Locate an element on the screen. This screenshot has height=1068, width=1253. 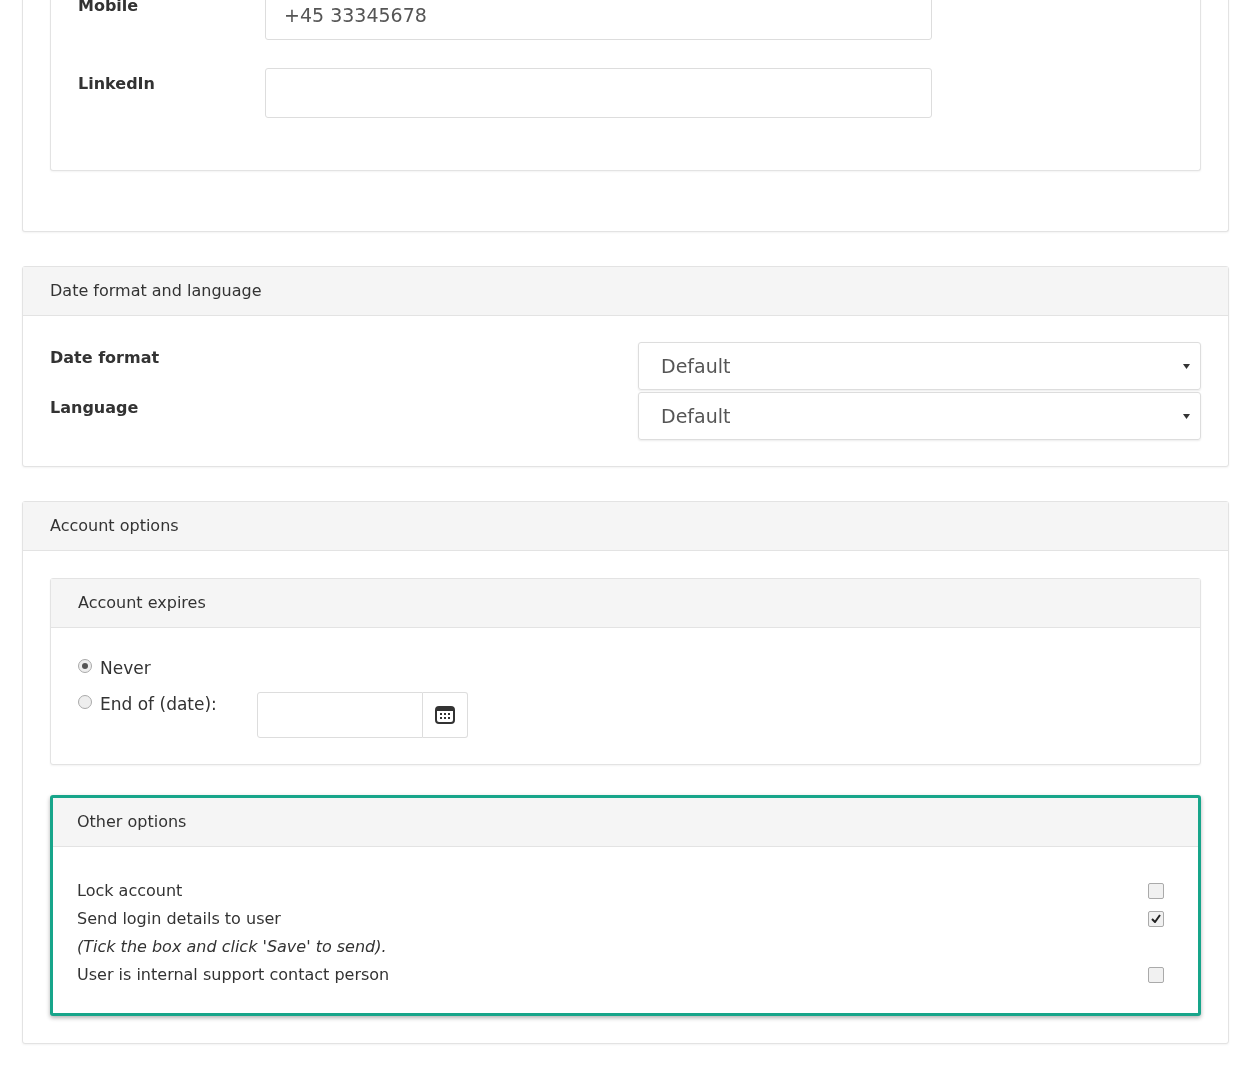
radio-label: Never is located at coordinates (126, 668).